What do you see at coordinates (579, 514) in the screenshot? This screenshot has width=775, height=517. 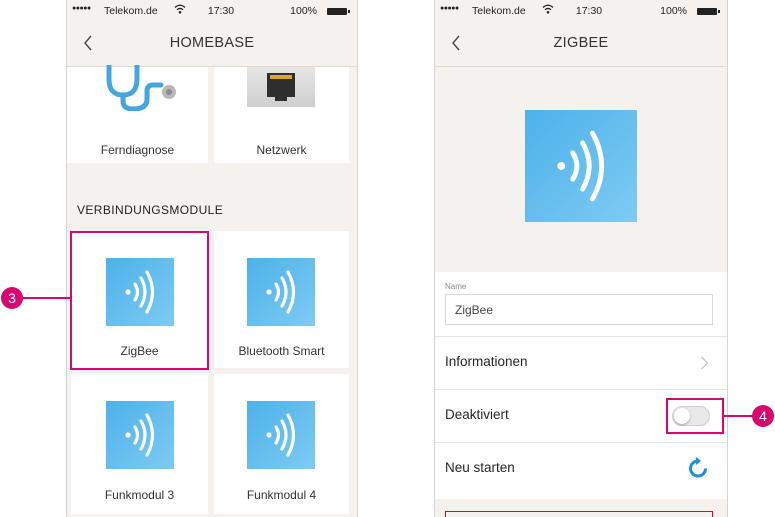 I see `danger-button-edge` at bounding box center [579, 514].